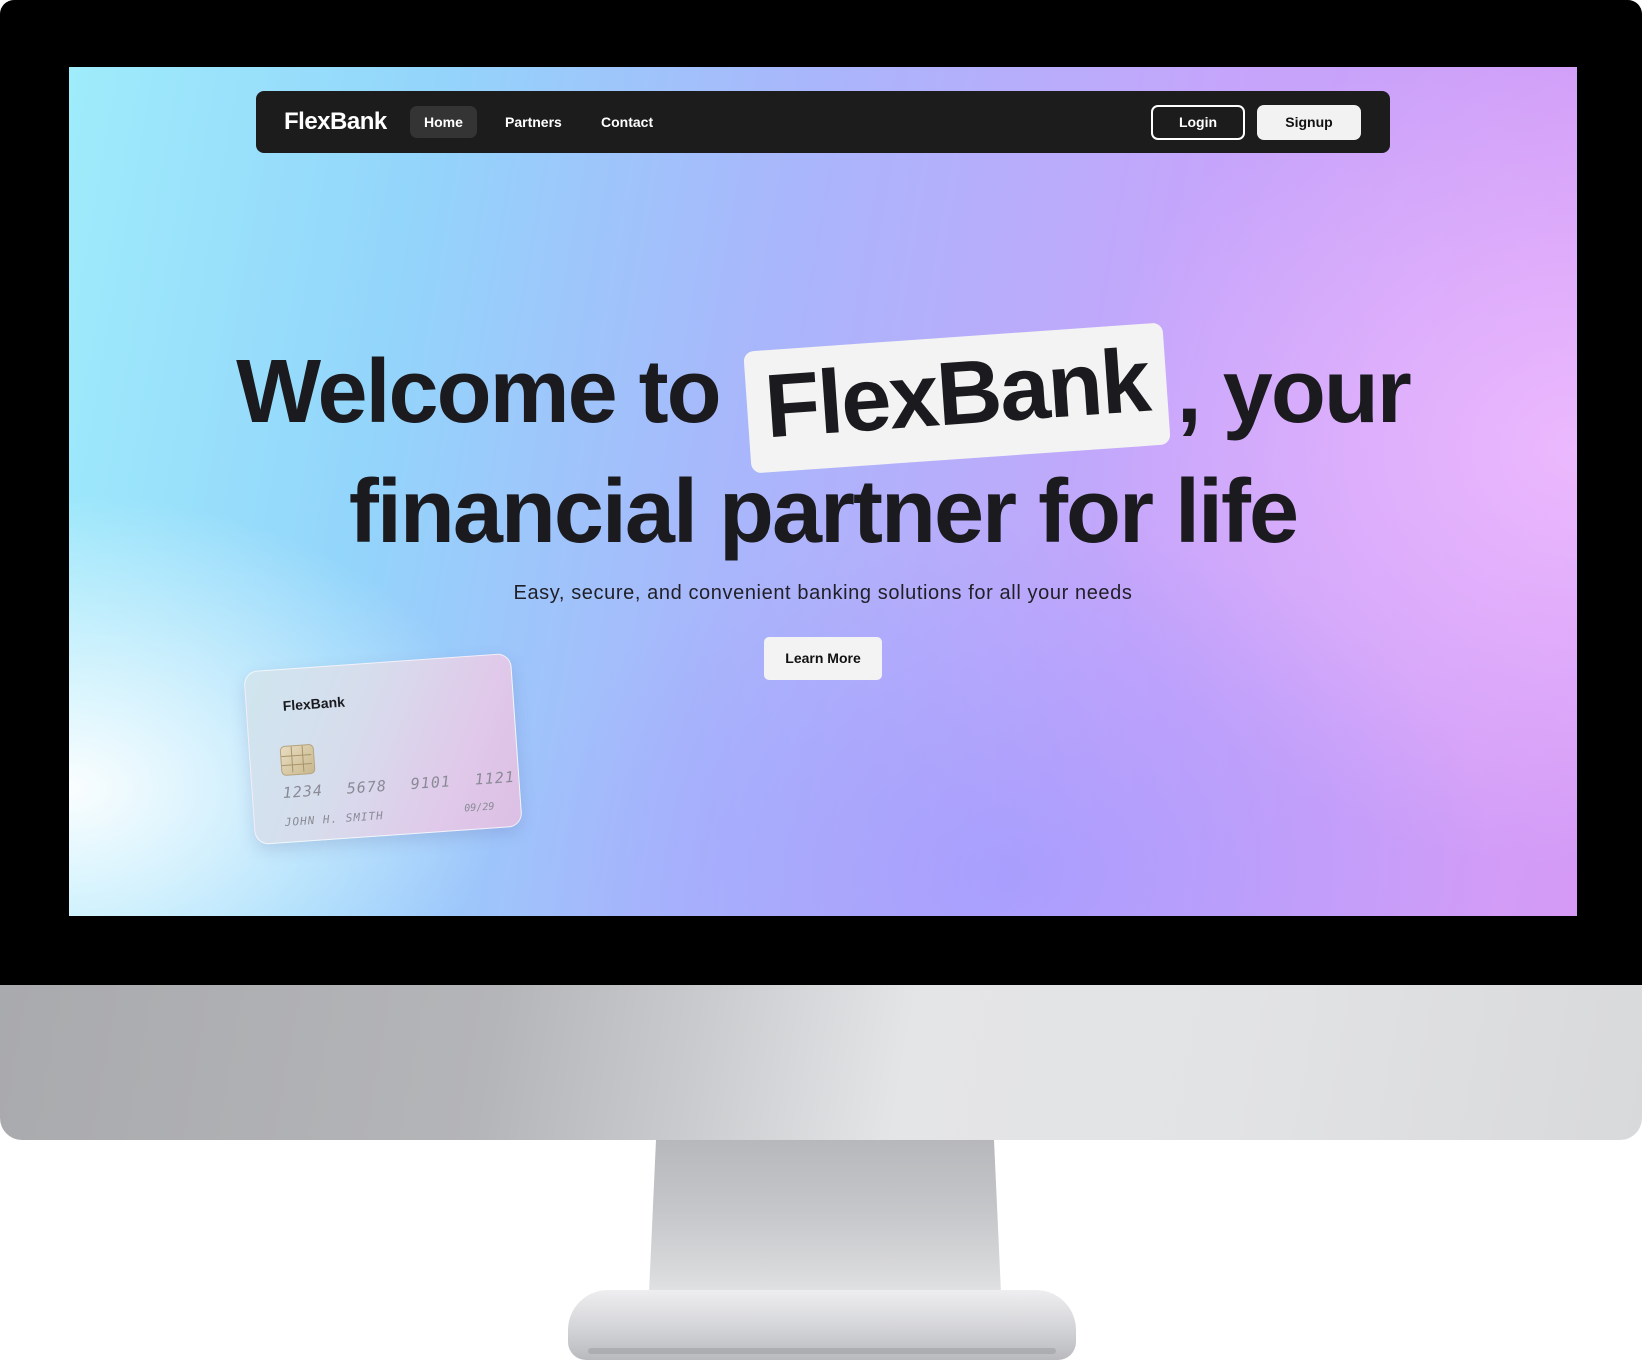  Describe the element at coordinates (1294, 391) in the screenshot. I see `hero-heading-suffix: , your` at that location.